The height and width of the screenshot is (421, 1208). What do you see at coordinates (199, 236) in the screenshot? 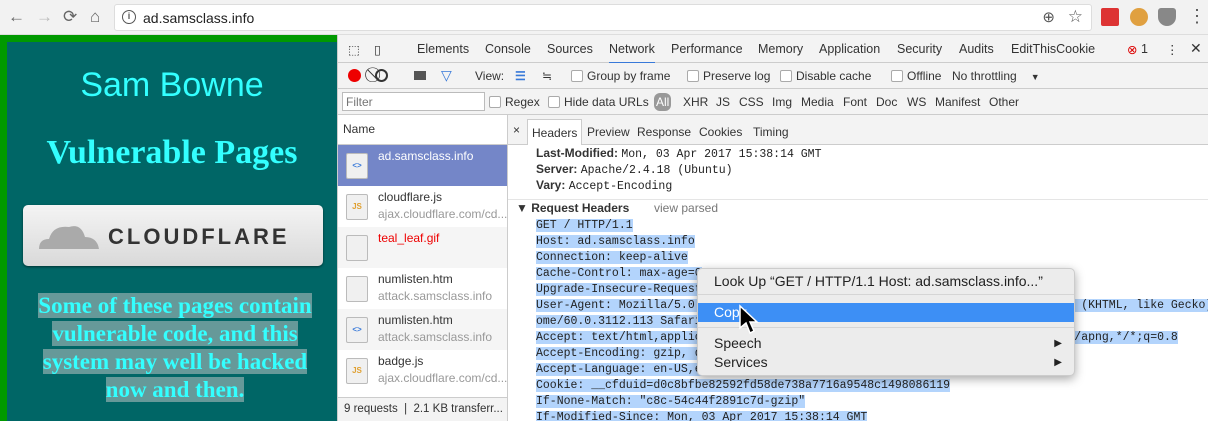
I see `cloudflare-logo-text: CLOUDFLARE` at bounding box center [199, 236].